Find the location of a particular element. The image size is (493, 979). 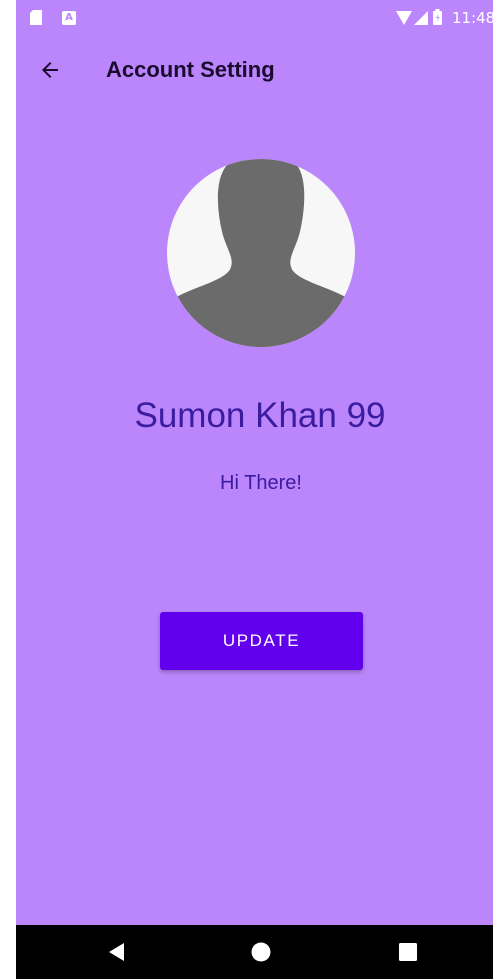

user-name: Sumon Khan 99 is located at coordinates (260, 415).